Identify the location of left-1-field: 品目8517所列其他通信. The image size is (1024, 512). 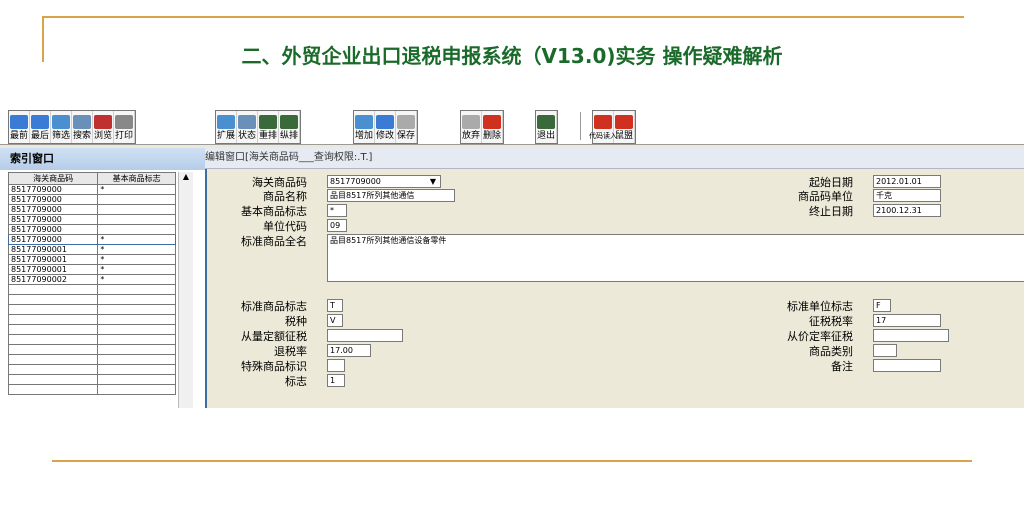
(391, 195).